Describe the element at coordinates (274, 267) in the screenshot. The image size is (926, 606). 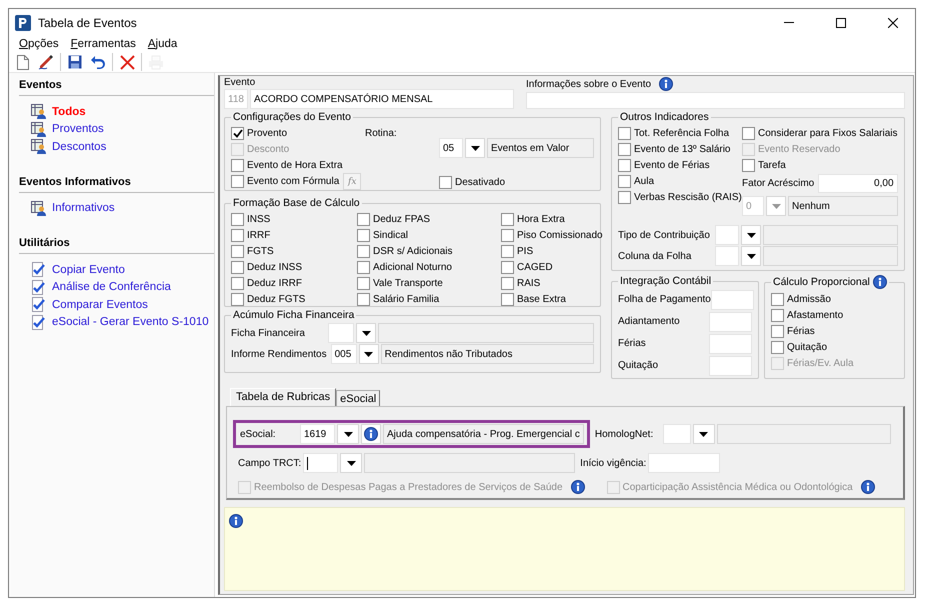
I see `checkbox-label: Deduz INSS` at that location.